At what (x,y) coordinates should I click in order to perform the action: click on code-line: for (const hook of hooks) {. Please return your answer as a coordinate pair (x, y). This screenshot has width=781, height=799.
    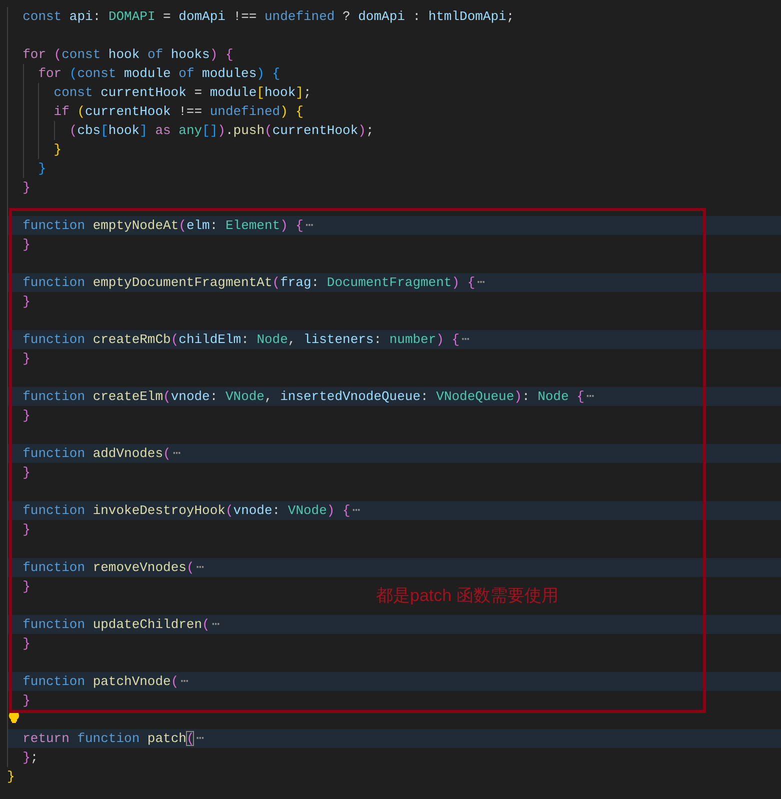
    Looking at the image, I should click on (128, 55).